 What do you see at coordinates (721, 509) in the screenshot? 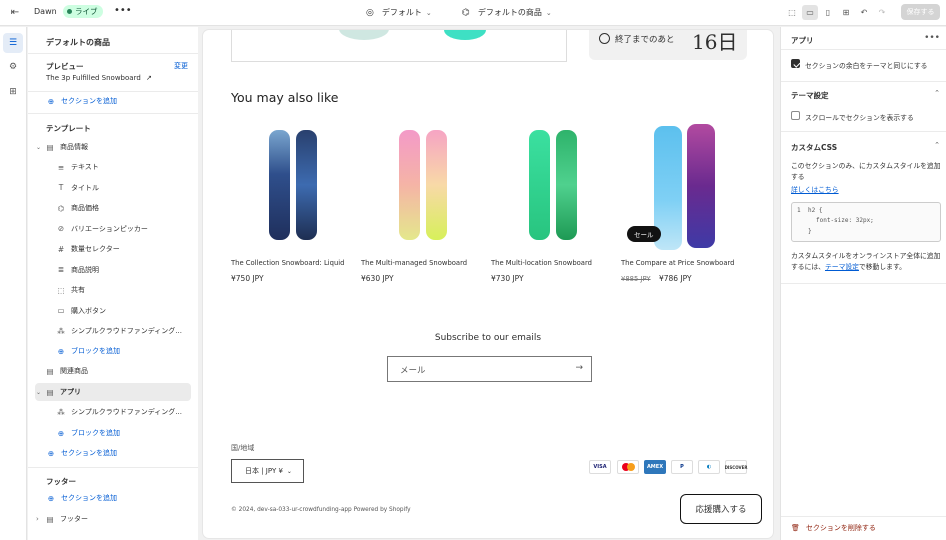
I see `support-purchase-button: 応援購入する` at bounding box center [721, 509].